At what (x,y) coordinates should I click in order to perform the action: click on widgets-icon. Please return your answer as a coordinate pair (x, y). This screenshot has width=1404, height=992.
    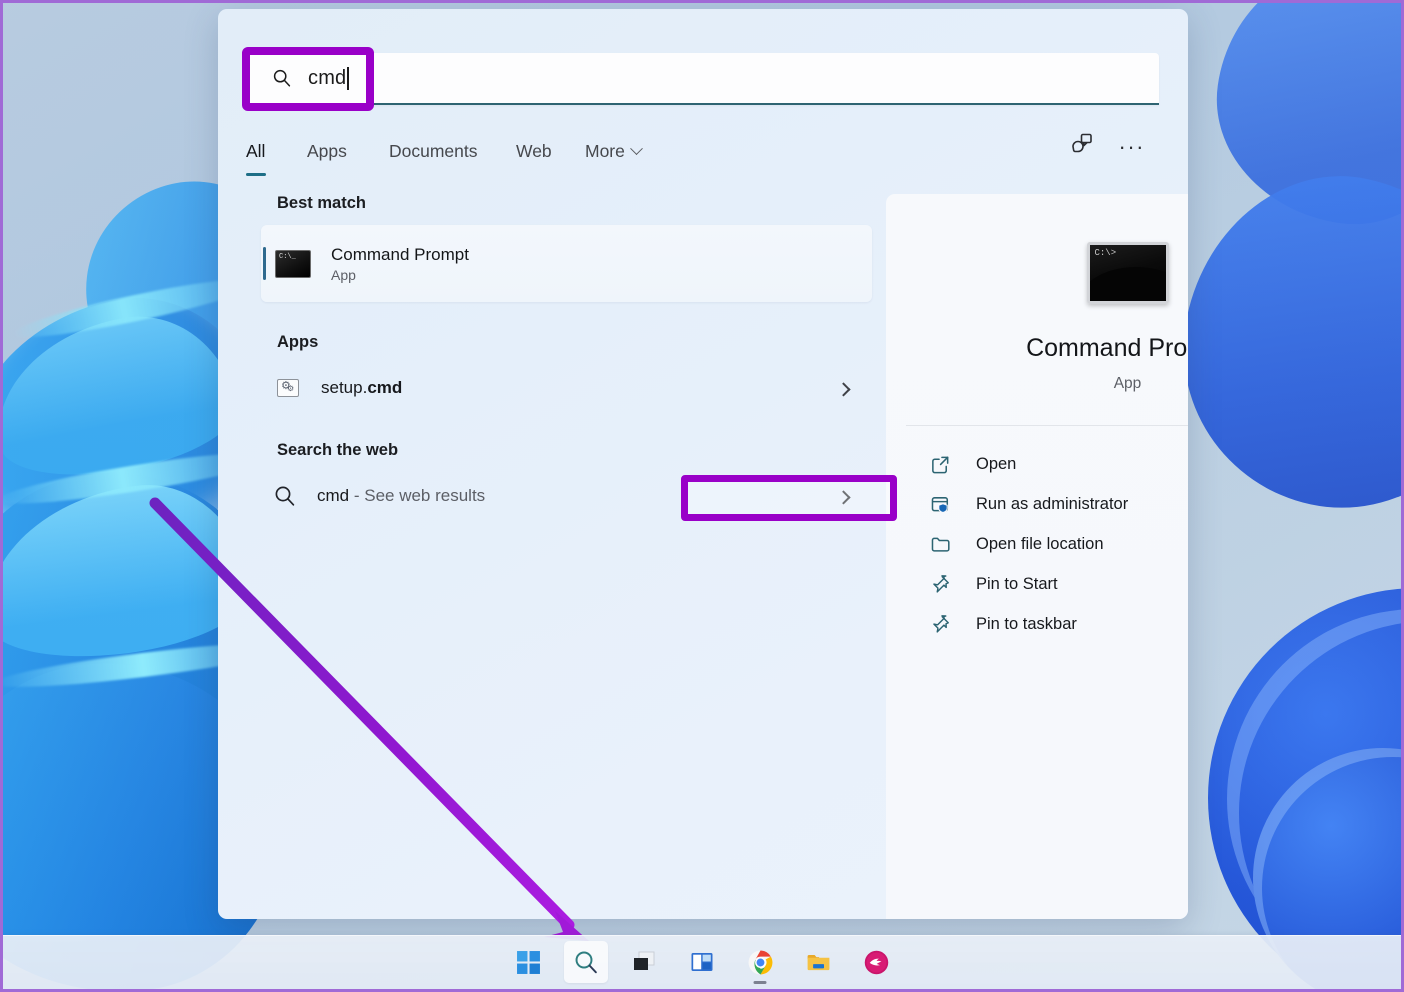
    Looking at the image, I should click on (702, 962).